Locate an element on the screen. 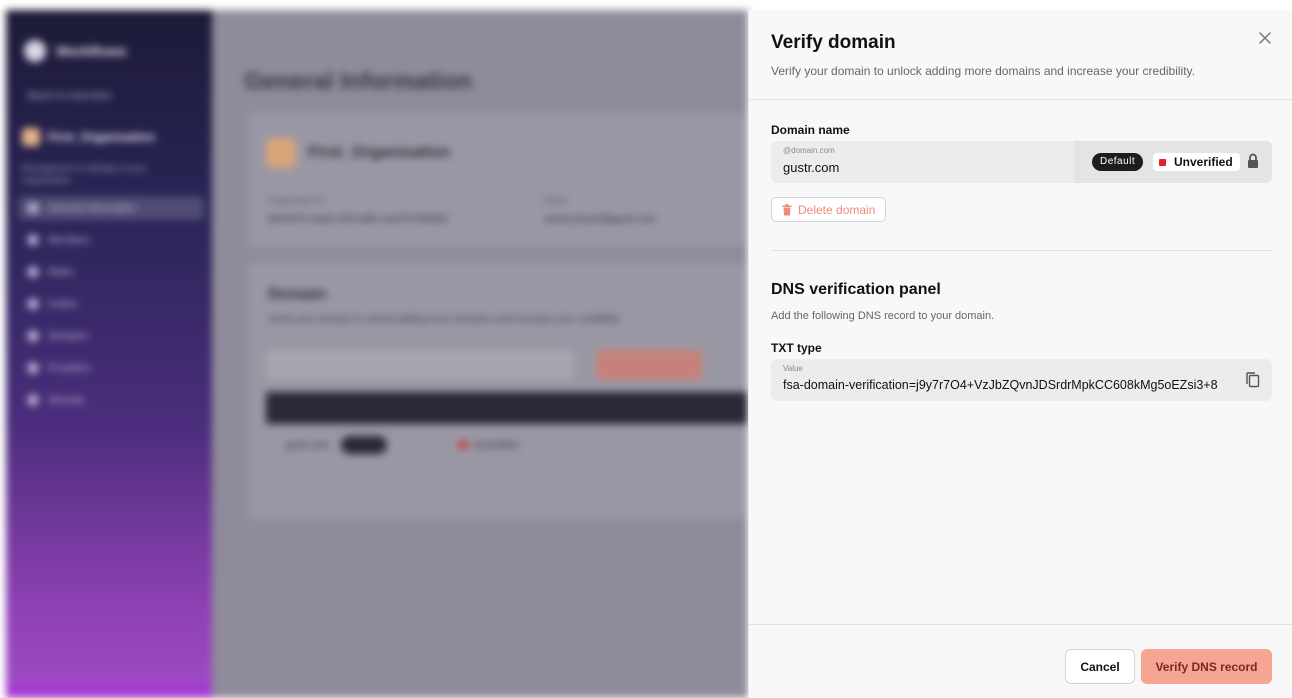  page-title: General Information is located at coordinates (358, 81).